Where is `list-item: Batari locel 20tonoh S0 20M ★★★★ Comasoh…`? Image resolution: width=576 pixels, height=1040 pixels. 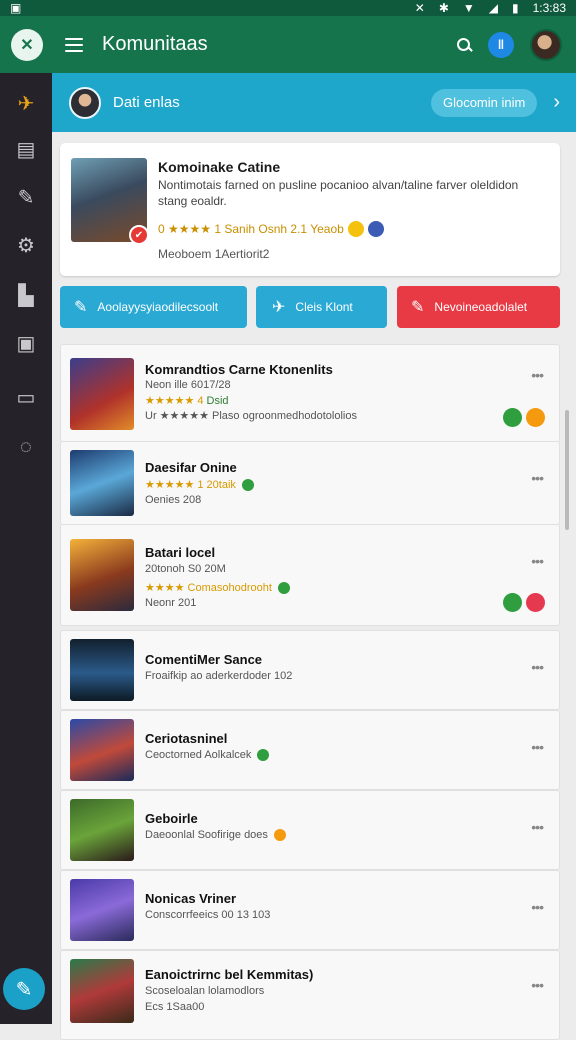
list-item: Batari locel 20tonoh S0 20M ★★★★ Comasoh… is located at coordinates (310, 575).